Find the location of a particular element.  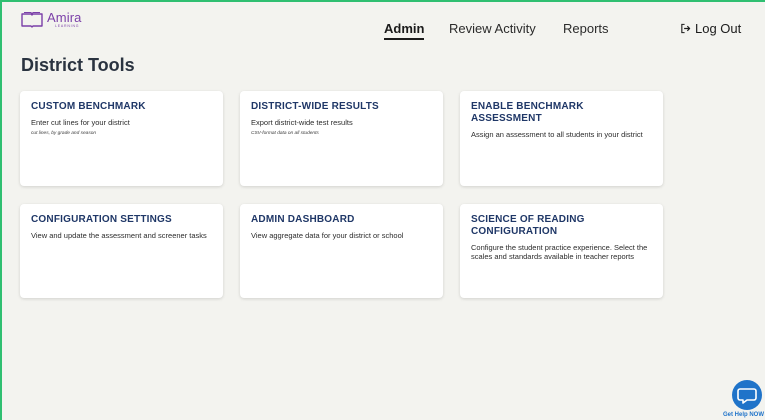

get-help-widget: Get Help NOW is located at coordinates (744, 398).